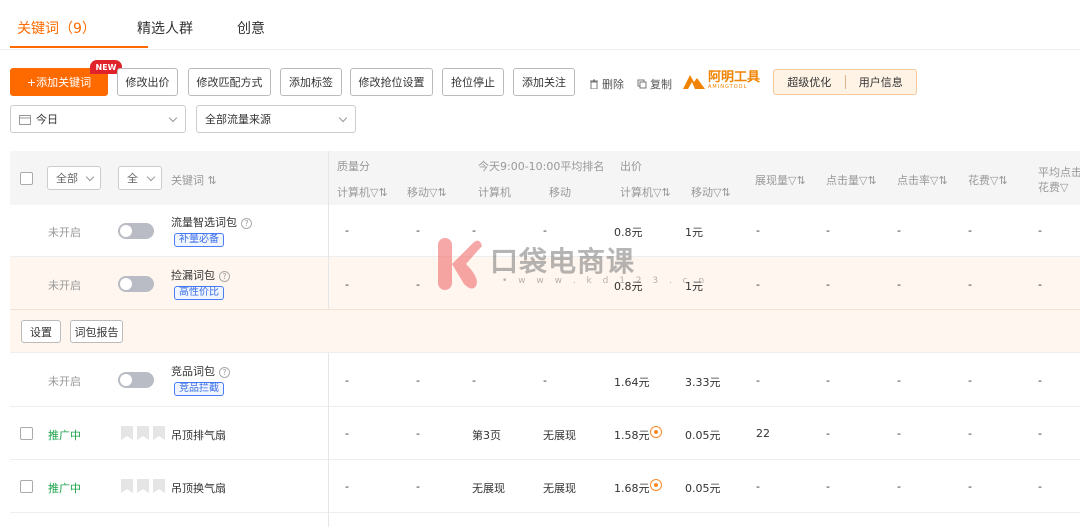 The width and height of the screenshot is (1080, 527). Describe the element at coordinates (41, 331) in the screenshot. I see `settings-button: 设置` at that location.